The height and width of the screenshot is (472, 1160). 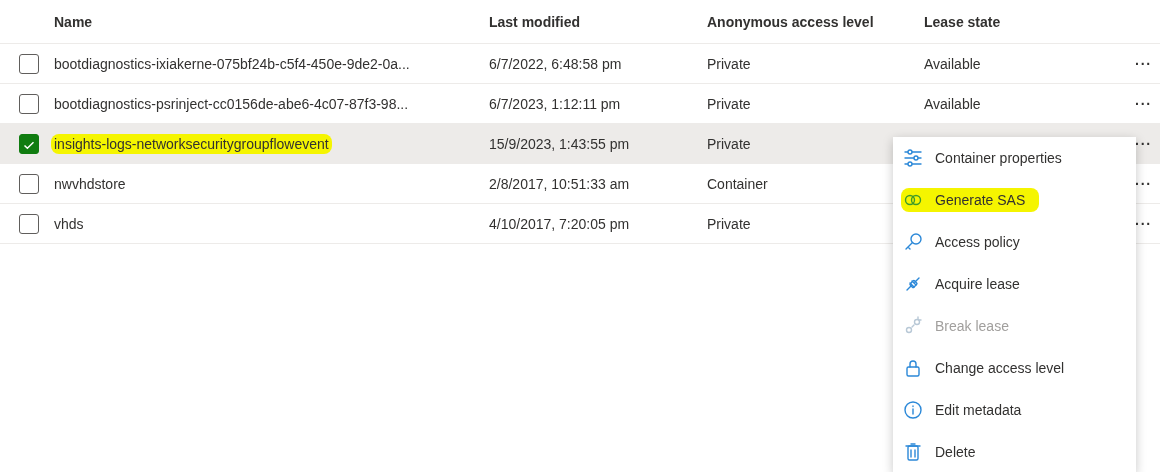 What do you see at coordinates (1014, 451) in the screenshot?
I see `menu-item: Delete` at bounding box center [1014, 451].